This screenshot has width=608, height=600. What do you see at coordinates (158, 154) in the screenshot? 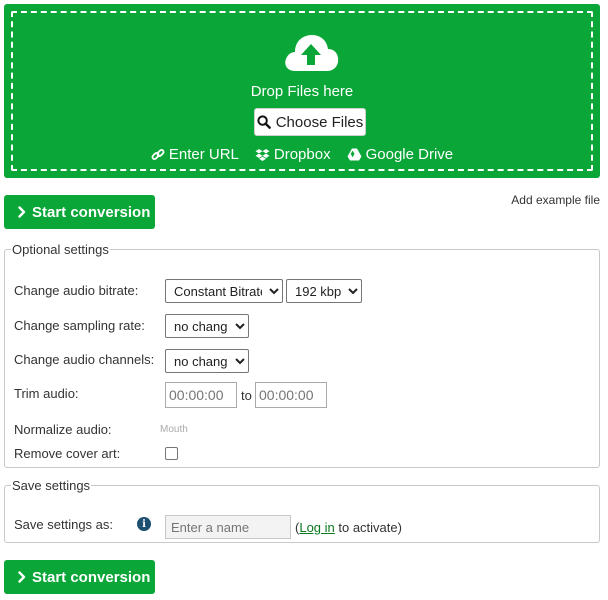
I see `link-icon` at bounding box center [158, 154].